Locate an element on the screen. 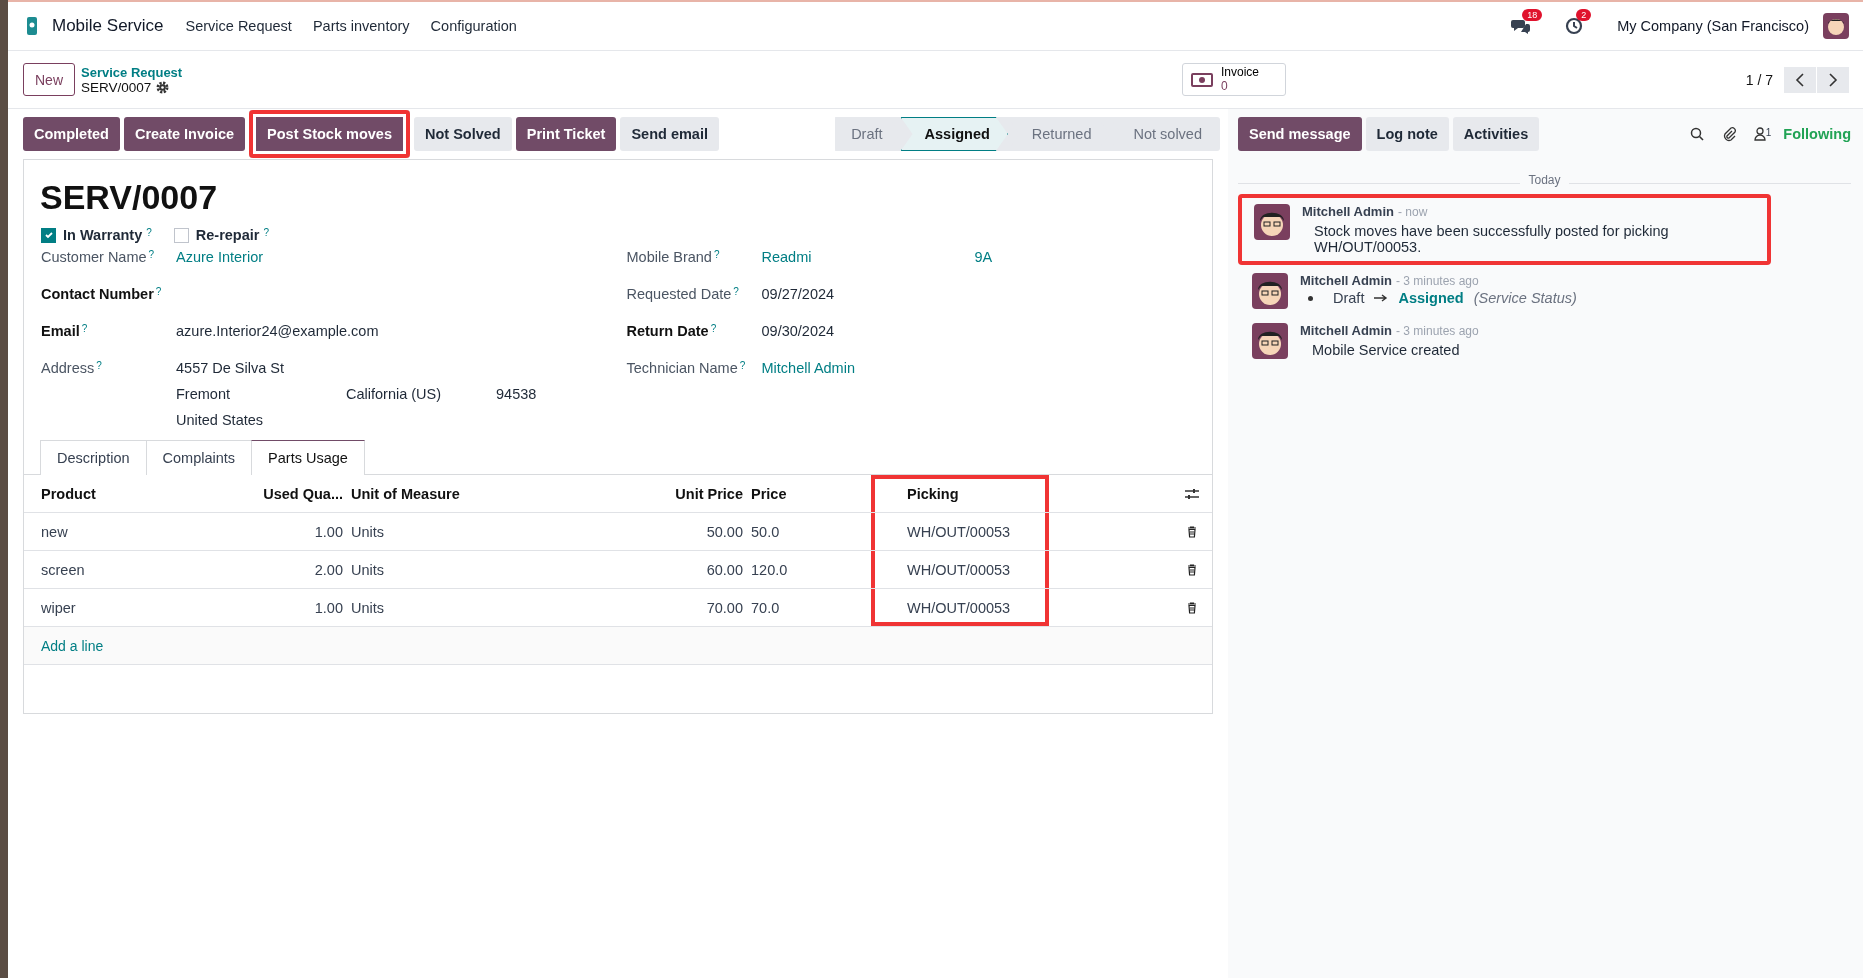  new-button: New is located at coordinates (49, 79).